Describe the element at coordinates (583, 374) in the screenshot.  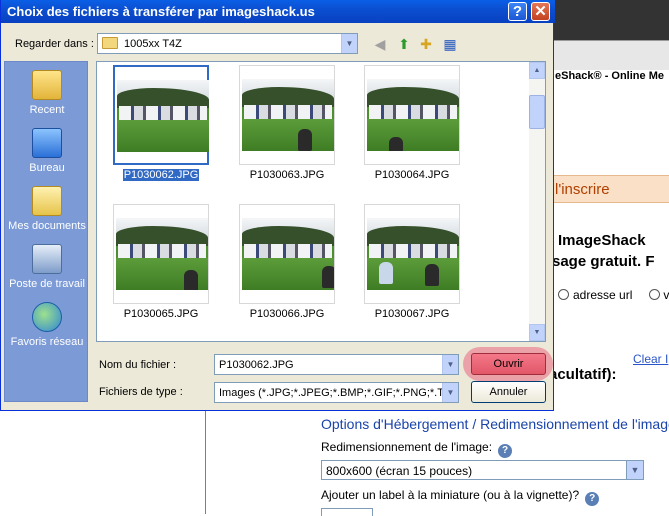
I see `optional-label: acultatif):` at that location.